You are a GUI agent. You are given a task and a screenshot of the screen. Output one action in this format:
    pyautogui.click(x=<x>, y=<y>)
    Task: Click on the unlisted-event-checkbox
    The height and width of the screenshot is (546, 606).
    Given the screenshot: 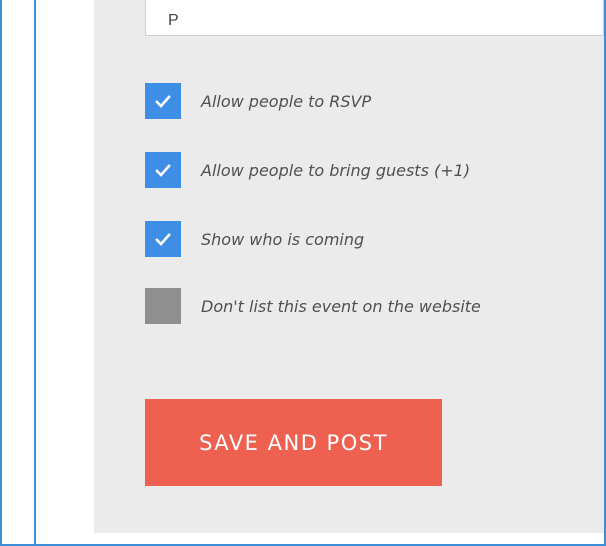 What is the action you would take?
    pyautogui.click(x=163, y=306)
    